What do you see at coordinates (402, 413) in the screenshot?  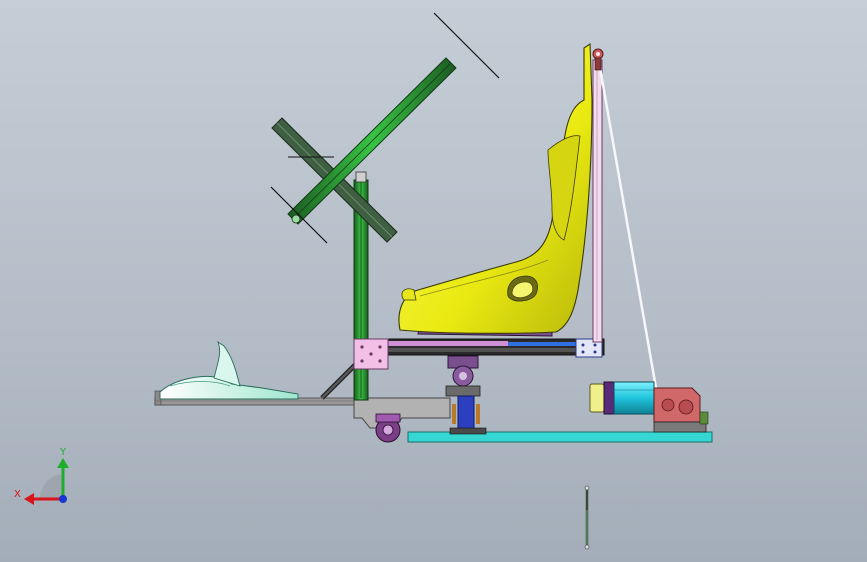 I see `caster-bracket` at bounding box center [402, 413].